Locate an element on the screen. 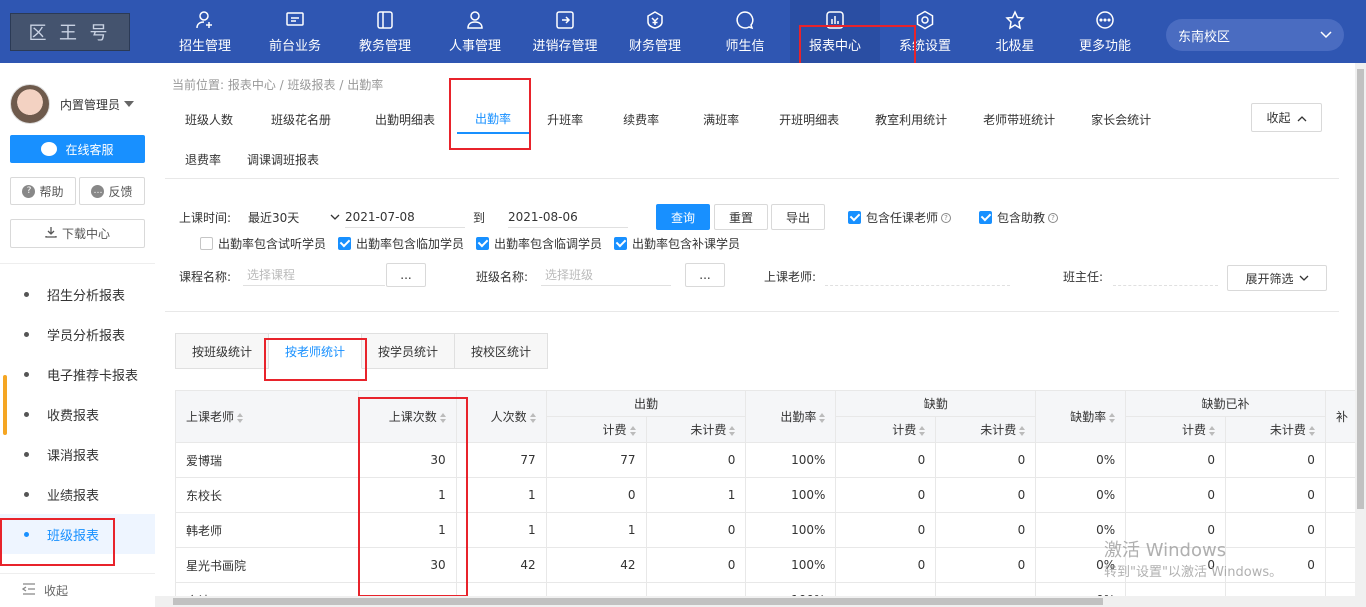  sidebar-item-fees: 收费报表 is located at coordinates (77, 414).